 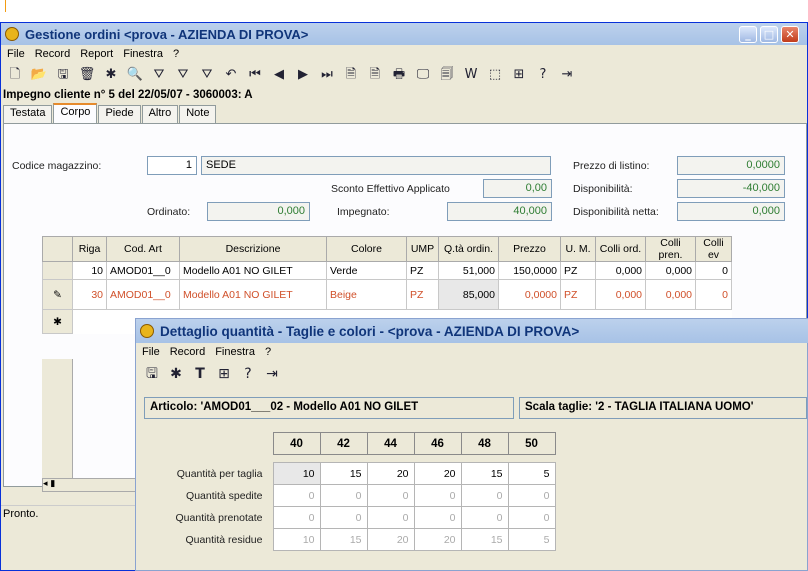 I want to click on cell-colore: Verde, so click(x=366, y=270).